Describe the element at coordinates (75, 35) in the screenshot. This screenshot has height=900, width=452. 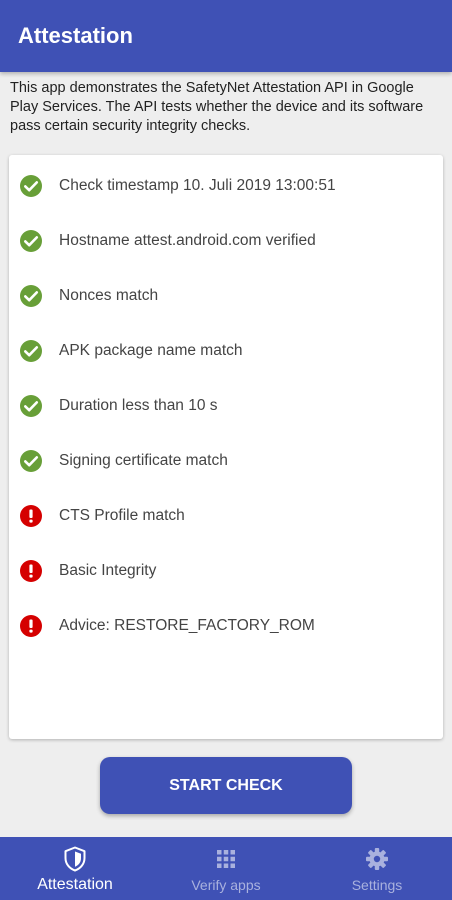
I see `app-bar-title: Attestation` at that location.